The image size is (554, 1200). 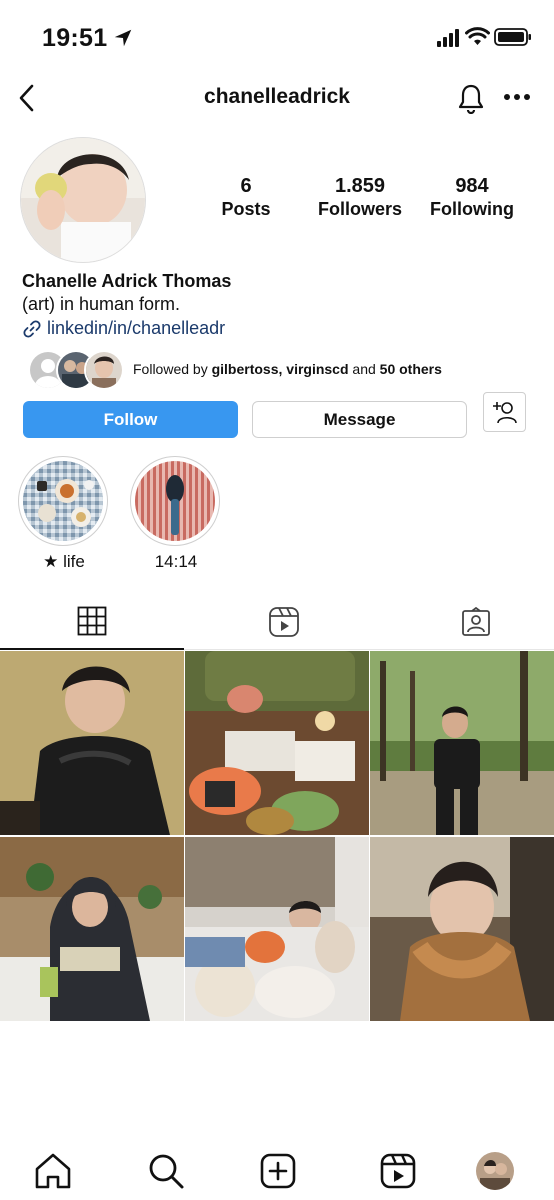 I want to click on nav-search, so click(x=166, y=1171).